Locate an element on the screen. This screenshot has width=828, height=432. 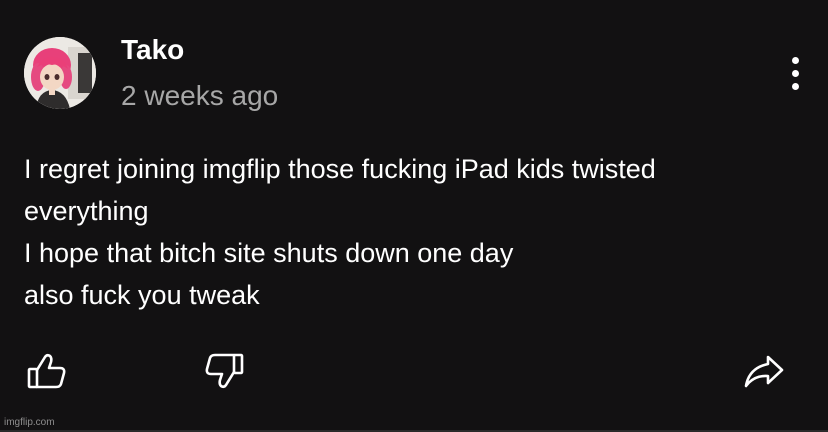
comment-line: also fuck you tweak is located at coordinates (142, 295).